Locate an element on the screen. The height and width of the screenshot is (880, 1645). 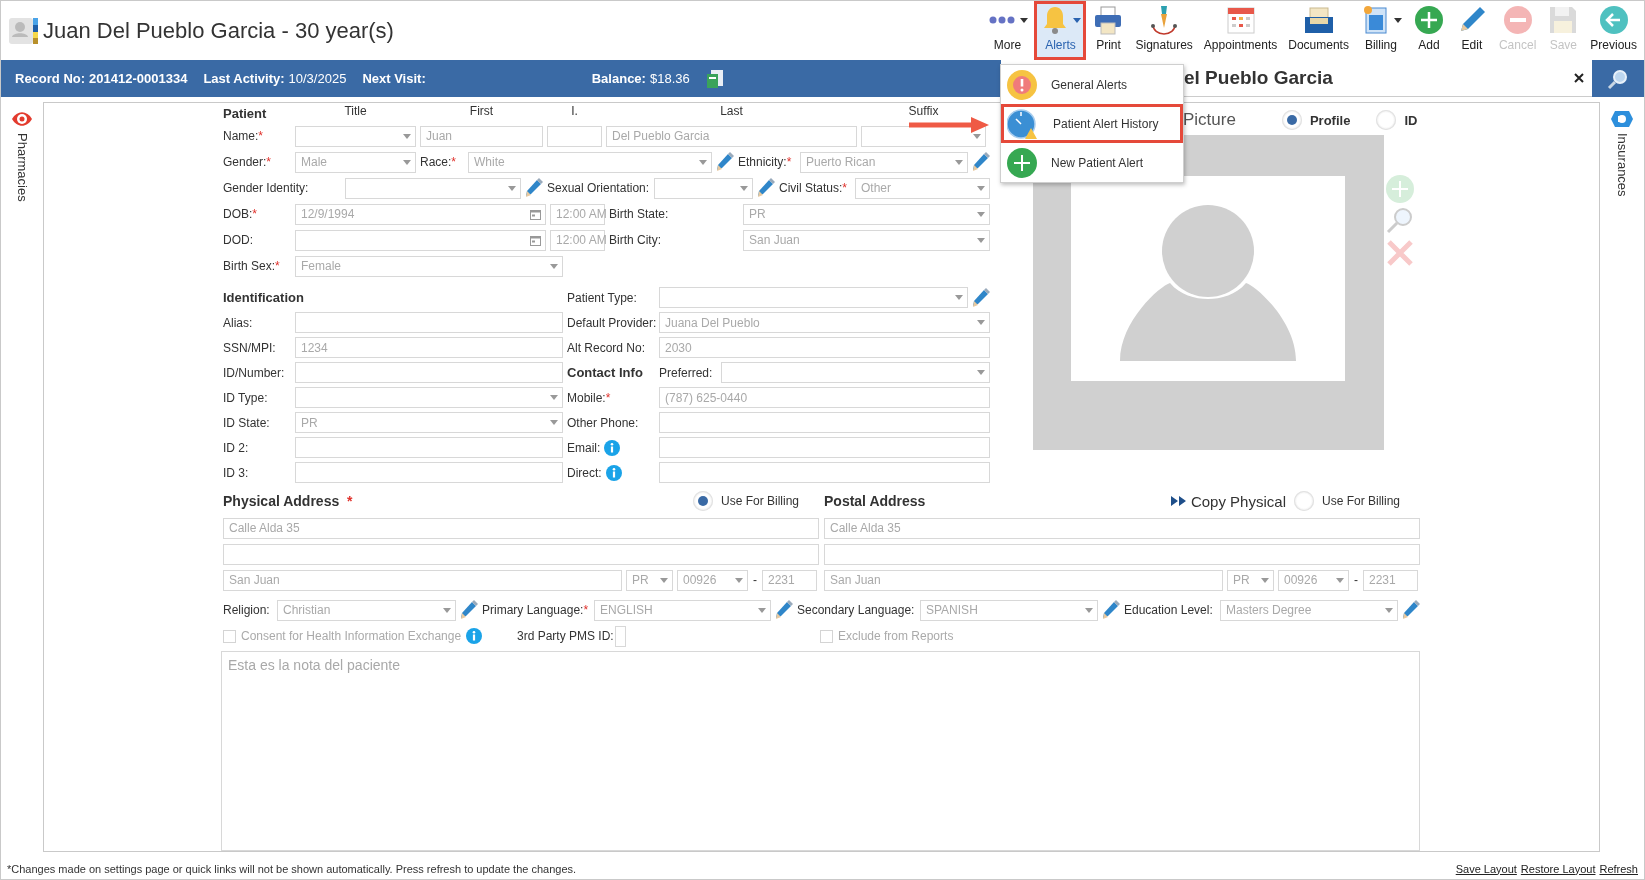
input-field: Juan is located at coordinates (481, 136).